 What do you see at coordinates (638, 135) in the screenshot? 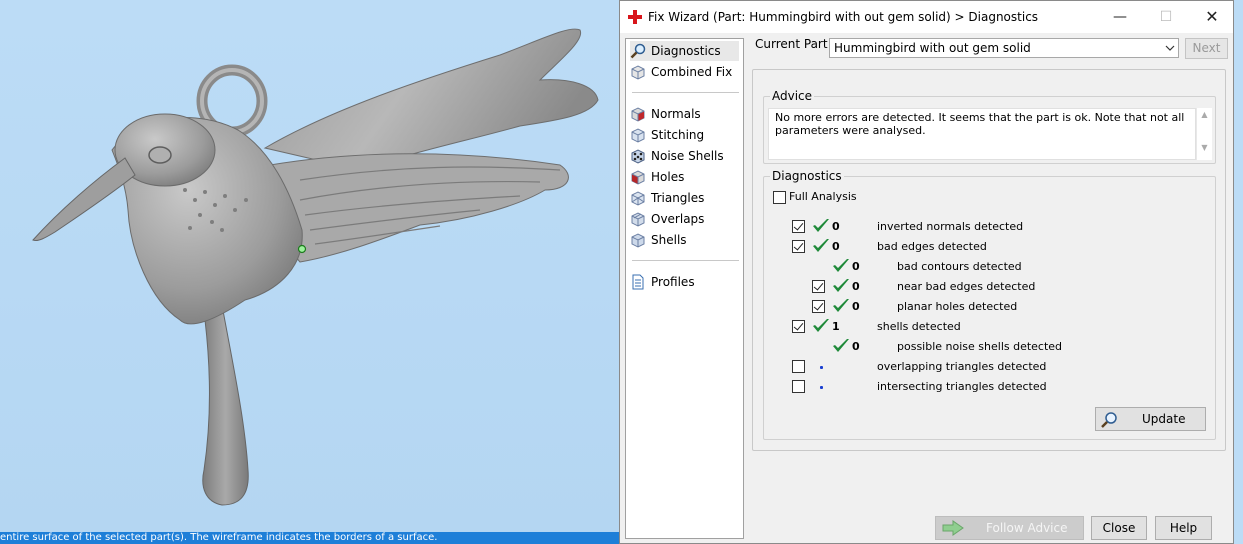
I see `stitching-cube-icon` at bounding box center [638, 135].